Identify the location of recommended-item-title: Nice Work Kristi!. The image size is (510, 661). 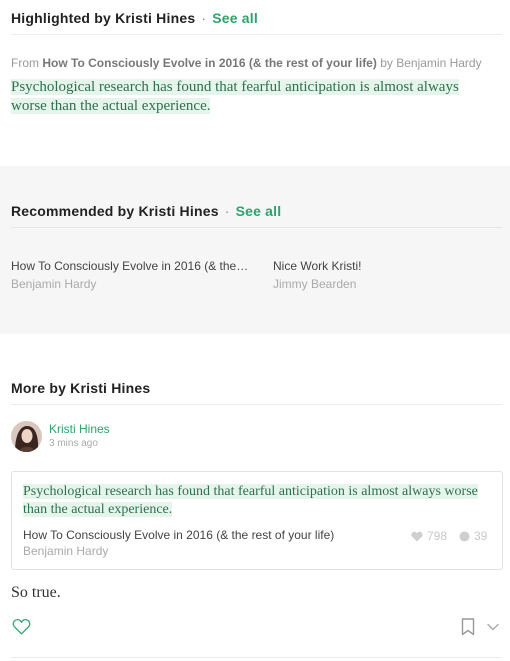
(317, 266).